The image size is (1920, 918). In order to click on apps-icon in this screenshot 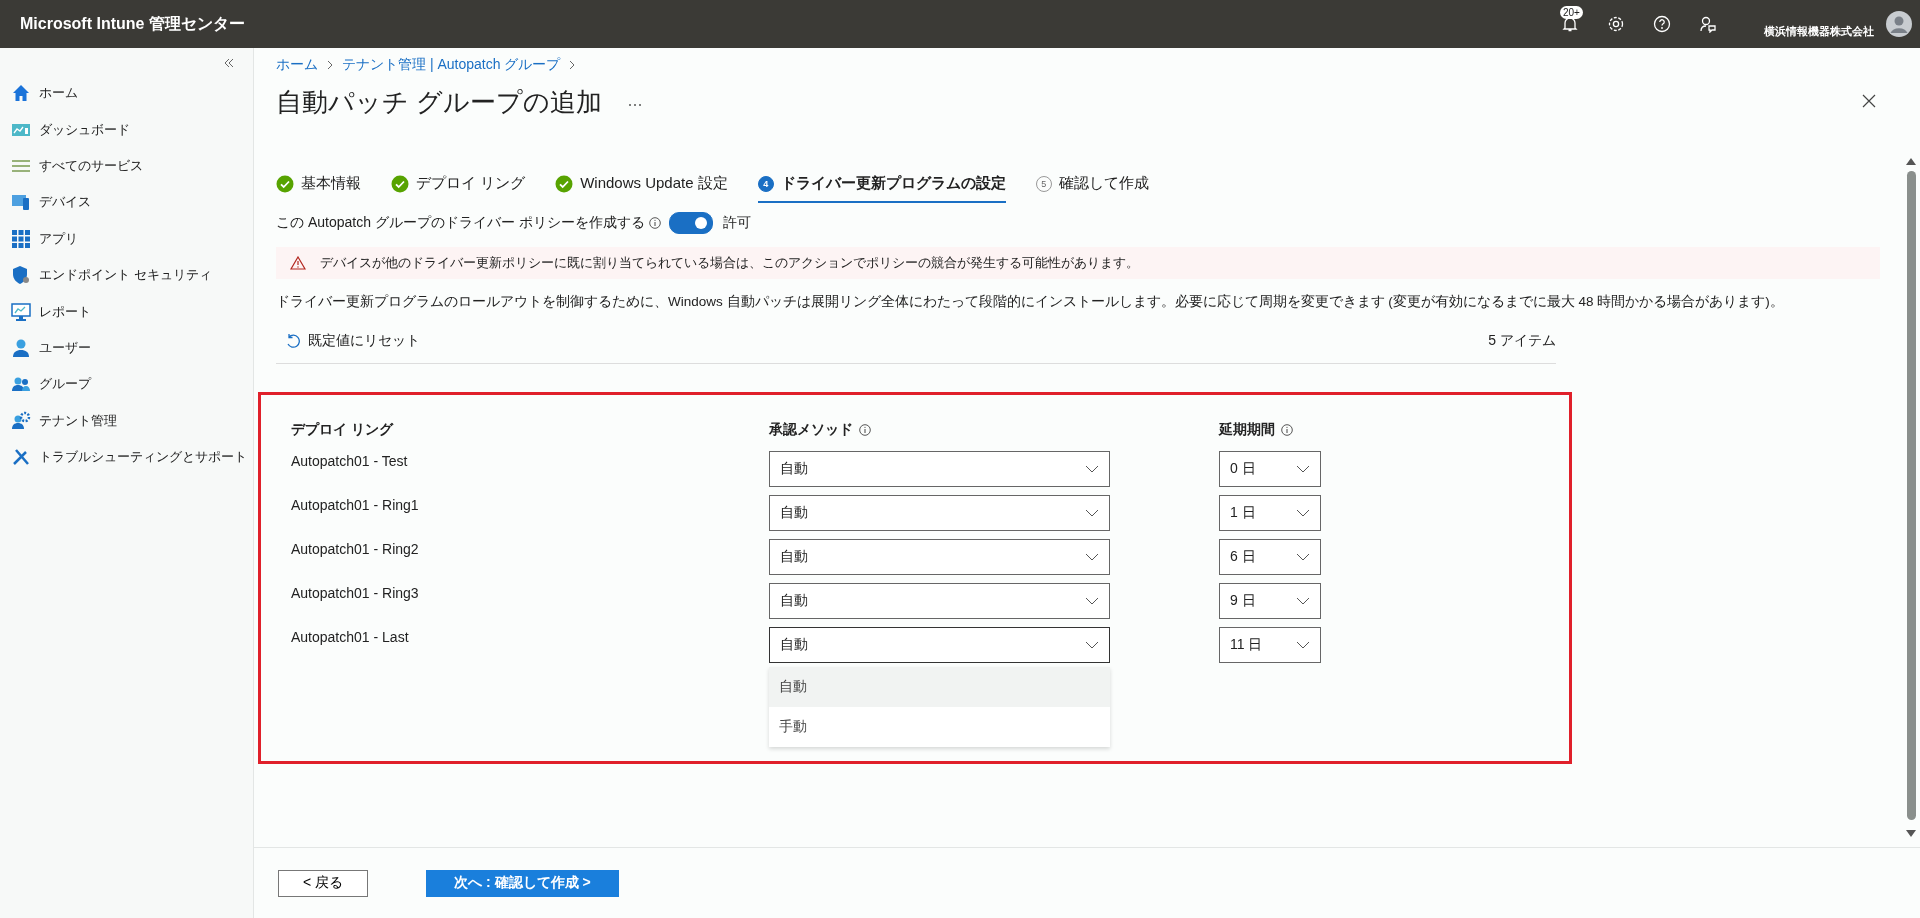, I will do `click(21, 238)`.